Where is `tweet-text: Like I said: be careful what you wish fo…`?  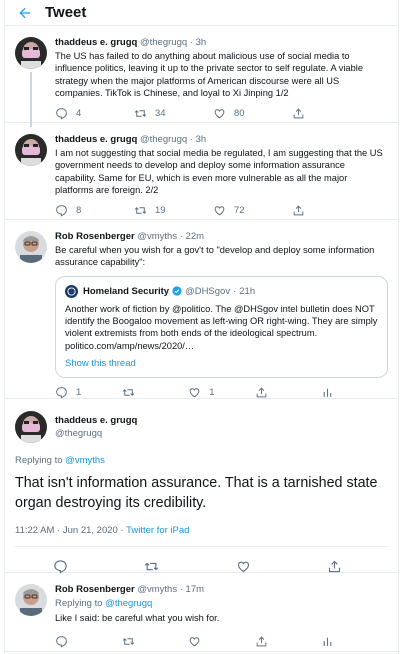 tweet-text: Like I said: be careful what you wish fo… is located at coordinates (137, 618).